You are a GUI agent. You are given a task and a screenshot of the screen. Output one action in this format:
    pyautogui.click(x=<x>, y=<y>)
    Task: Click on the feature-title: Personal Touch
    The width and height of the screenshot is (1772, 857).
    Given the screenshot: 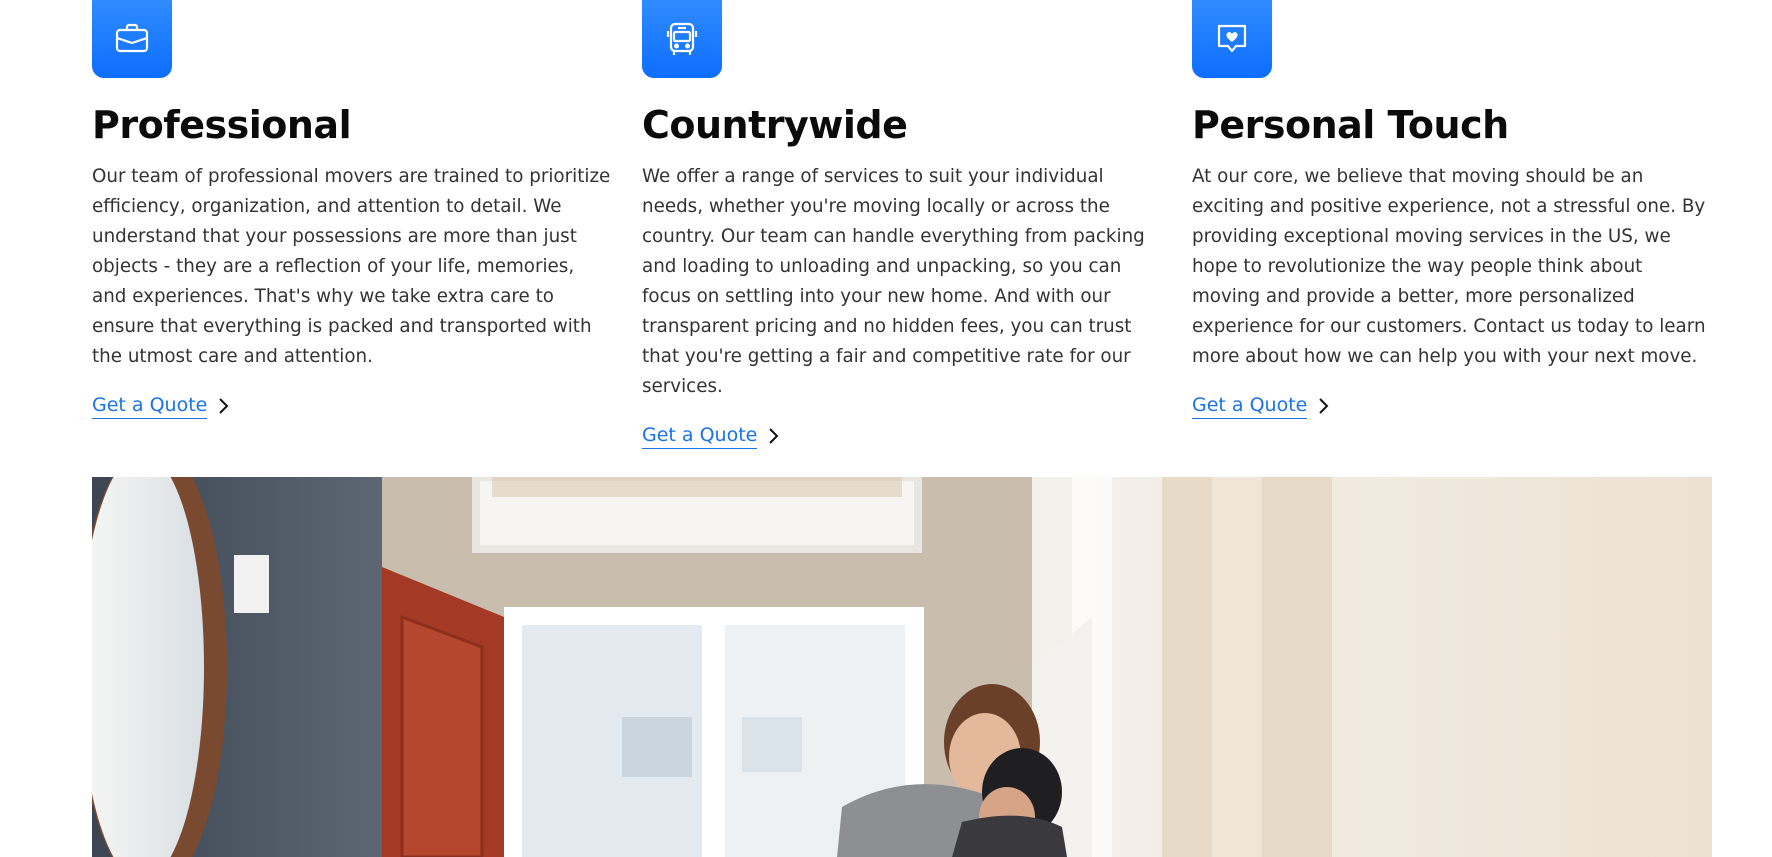 What is the action you would take?
    pyautogui.click(x=1350, y=125)
    